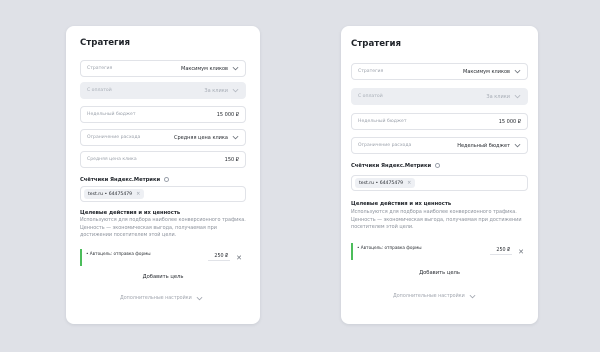 This screenshot has width=600, height=352. Describe the element at coordinates (200, 137) in the screenshot. I see `field-value: Средняя цена клика` at that location.